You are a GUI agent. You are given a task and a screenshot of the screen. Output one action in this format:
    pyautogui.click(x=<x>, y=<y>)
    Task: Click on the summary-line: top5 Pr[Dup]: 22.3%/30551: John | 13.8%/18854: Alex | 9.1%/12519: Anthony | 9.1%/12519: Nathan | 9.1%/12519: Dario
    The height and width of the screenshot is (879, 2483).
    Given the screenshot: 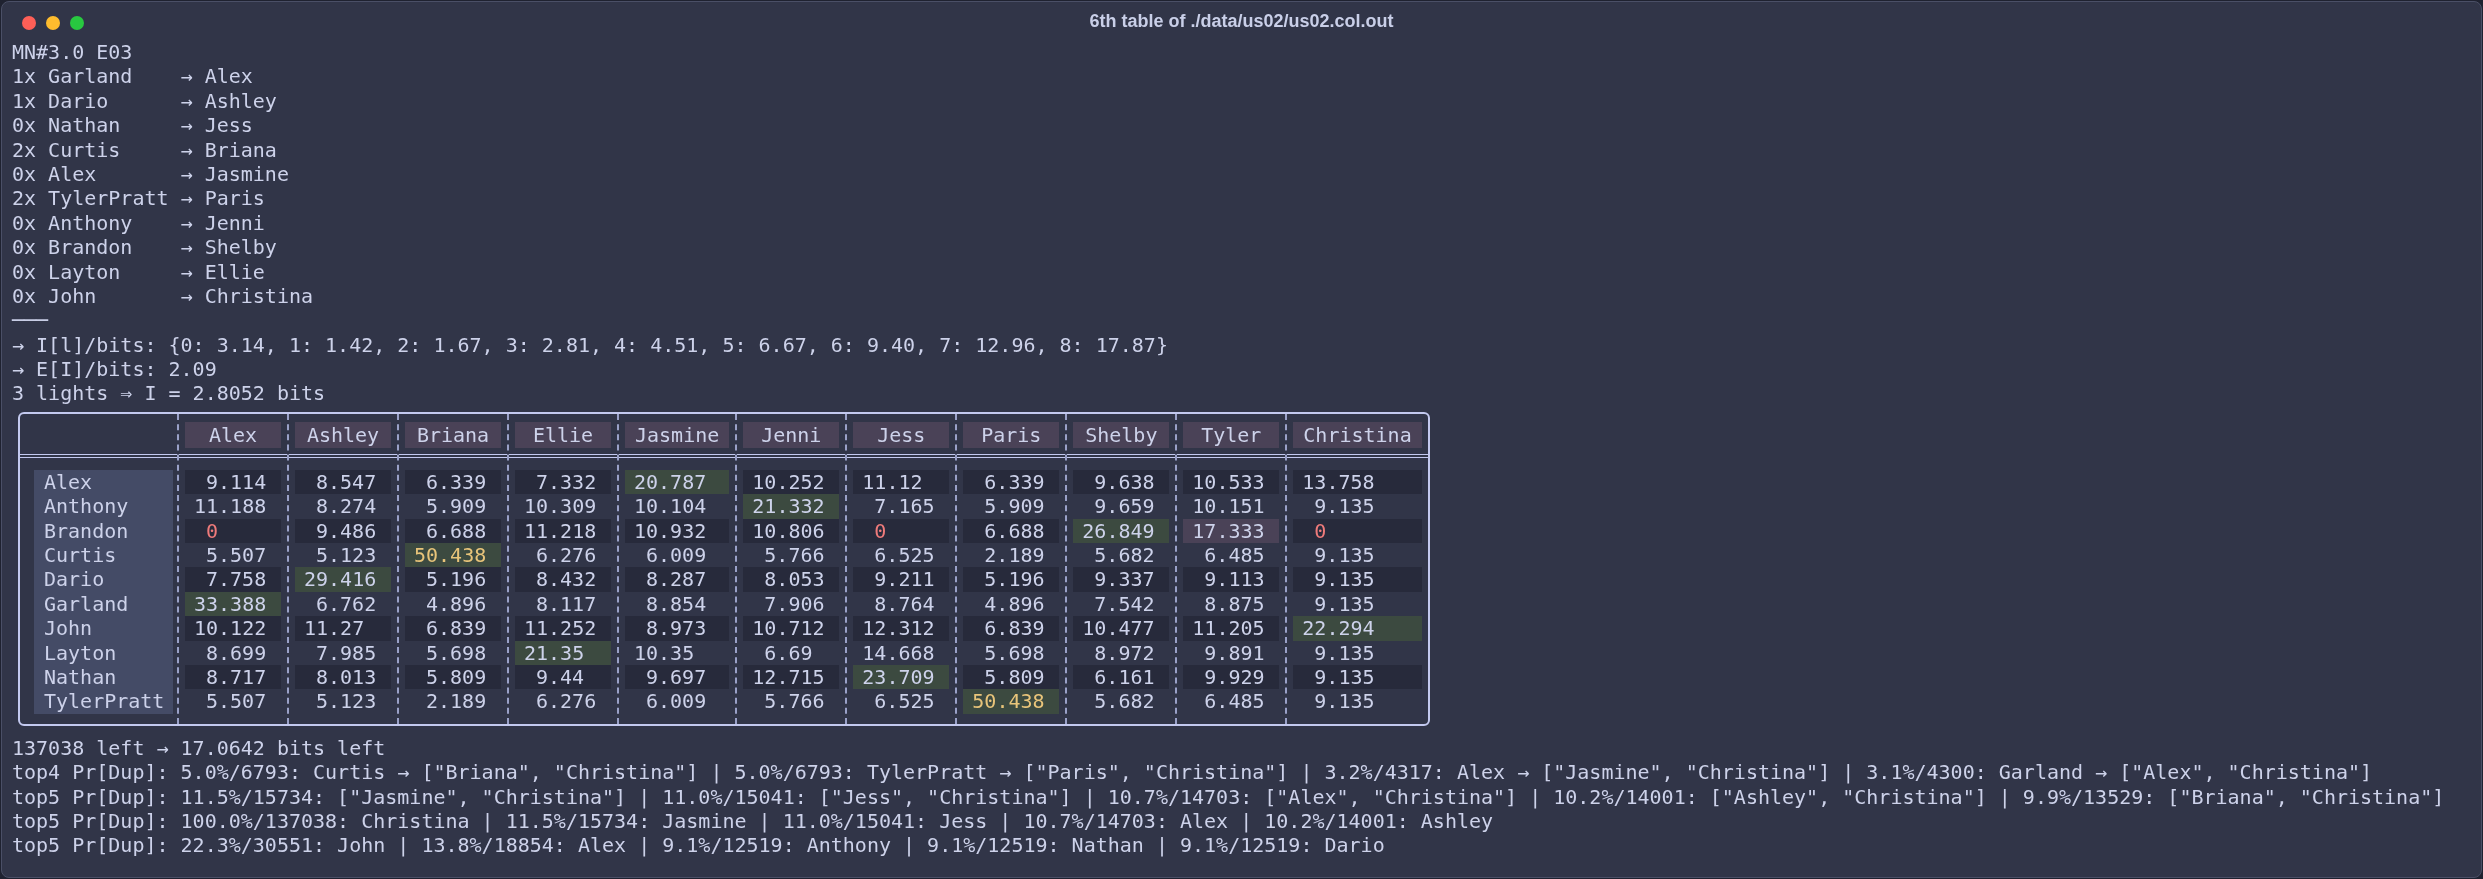 What is the action you would take?
    pyautogui.click(x=699, y=845)
    